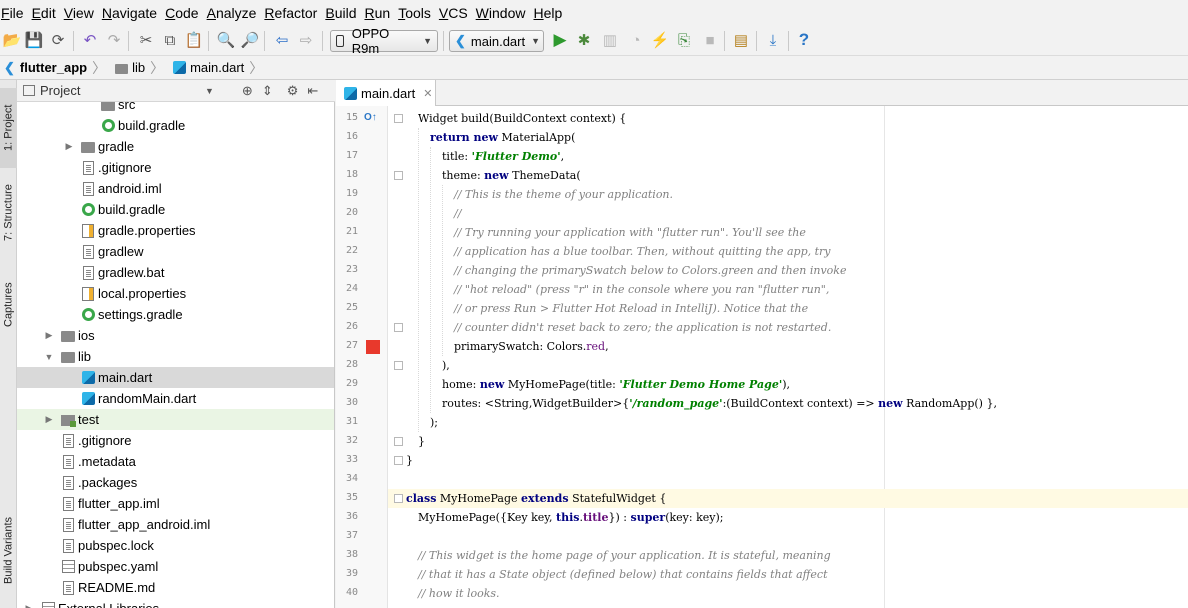  Describe the element at coordinates (741, 40) in the screenshot. I see `project-structure-icon: ▤` at that location.